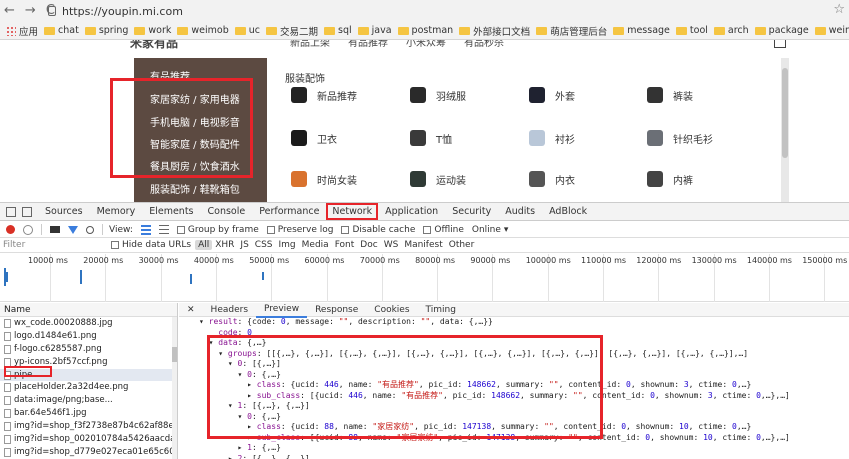  What do you see at coordinates (506, 230) in the screenshot?
I see `chevron-down-icon: ▾` at bounding box center [506, 230].